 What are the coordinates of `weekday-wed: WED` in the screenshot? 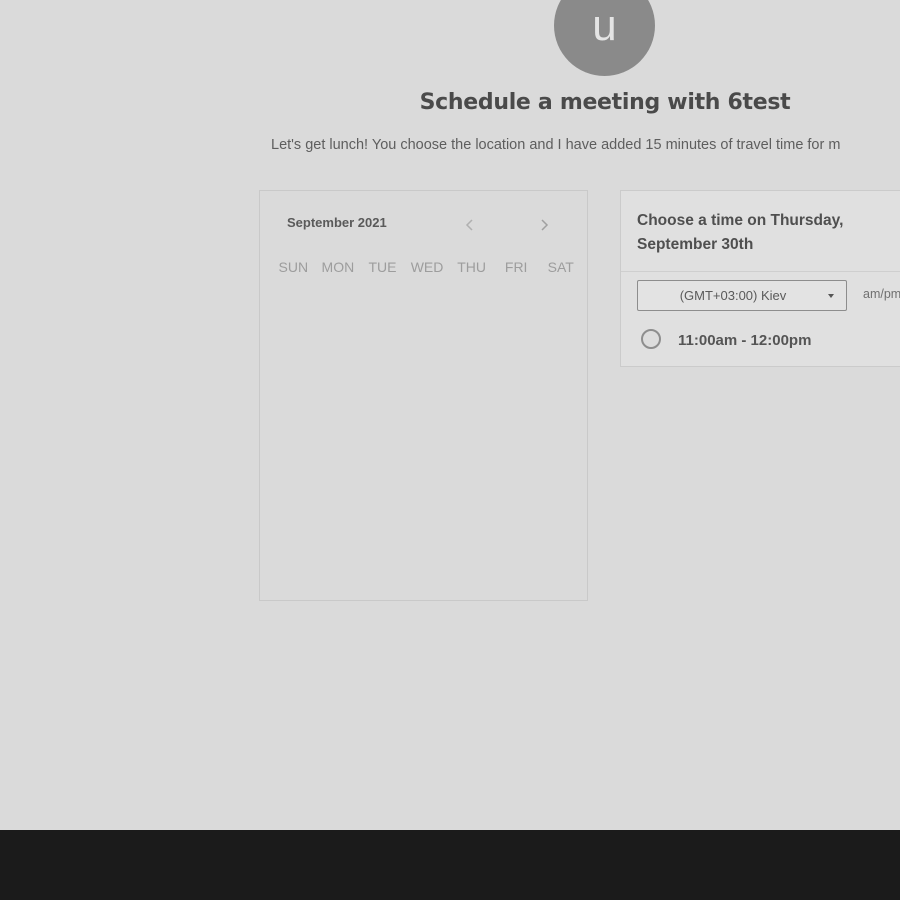 It's located at (427, 267).